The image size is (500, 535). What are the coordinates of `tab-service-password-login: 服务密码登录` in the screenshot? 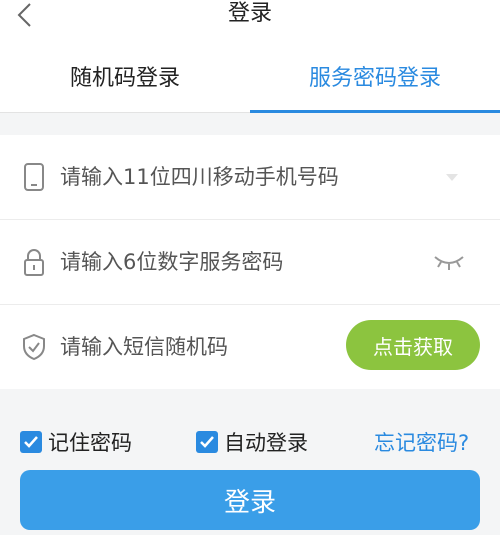 It's located at (375, 76).